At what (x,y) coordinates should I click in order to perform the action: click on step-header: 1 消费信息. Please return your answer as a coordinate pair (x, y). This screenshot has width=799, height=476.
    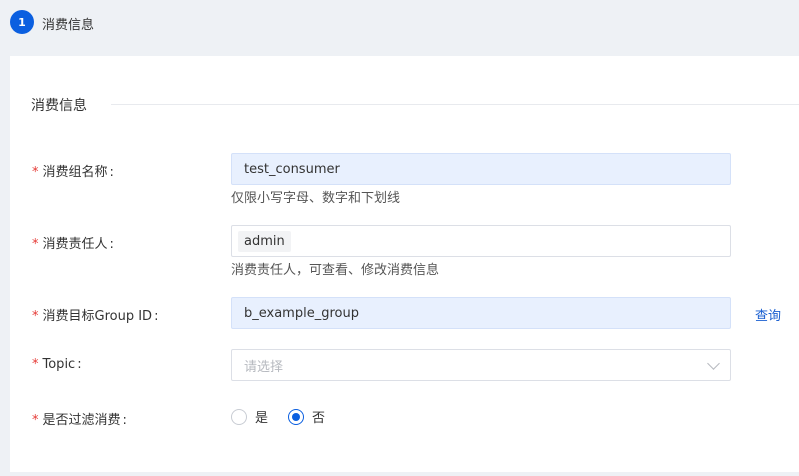
    Looking at the image, I should click on (399, 23).